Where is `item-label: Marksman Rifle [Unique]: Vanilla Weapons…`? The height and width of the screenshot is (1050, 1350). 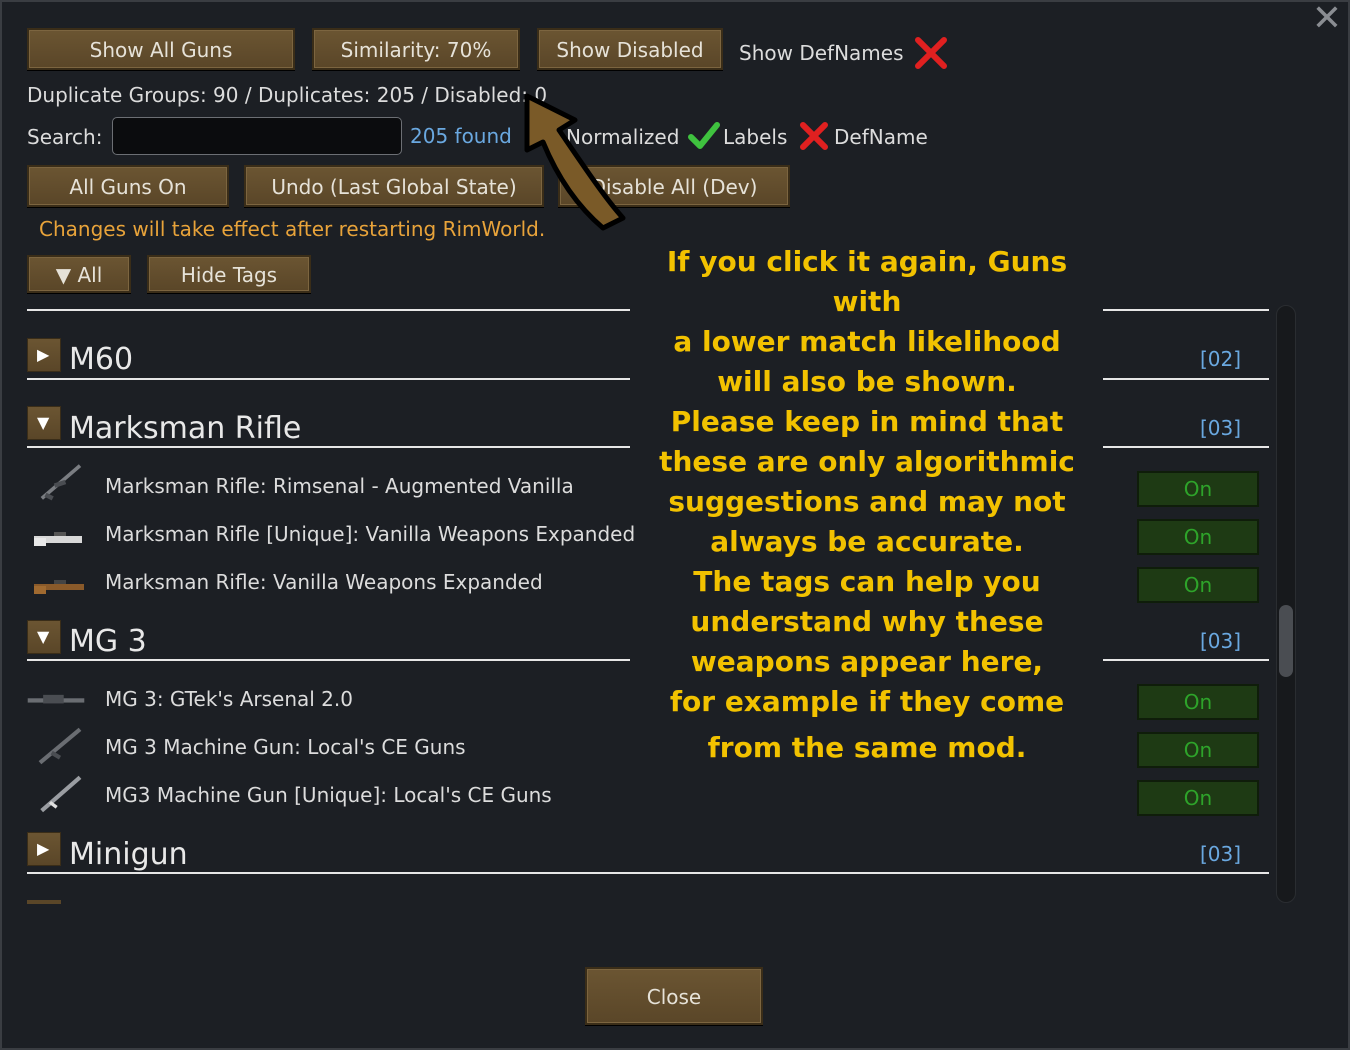 item-label: Marksman Rifle [Unique]: Vanilla Weapons… is located at coordinates (370, 534).